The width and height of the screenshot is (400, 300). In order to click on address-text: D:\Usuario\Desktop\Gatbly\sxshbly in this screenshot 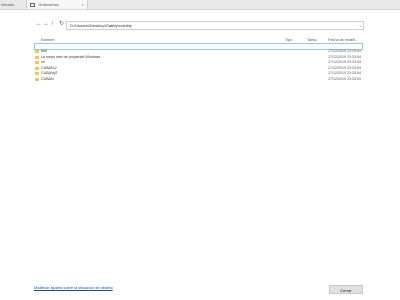, I will do `click(101, 25)`.